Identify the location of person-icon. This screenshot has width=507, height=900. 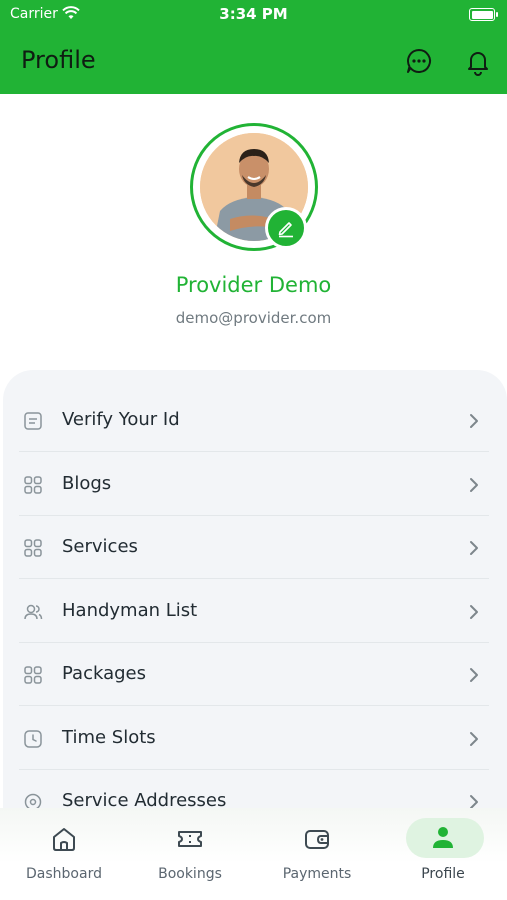
(445, 838).